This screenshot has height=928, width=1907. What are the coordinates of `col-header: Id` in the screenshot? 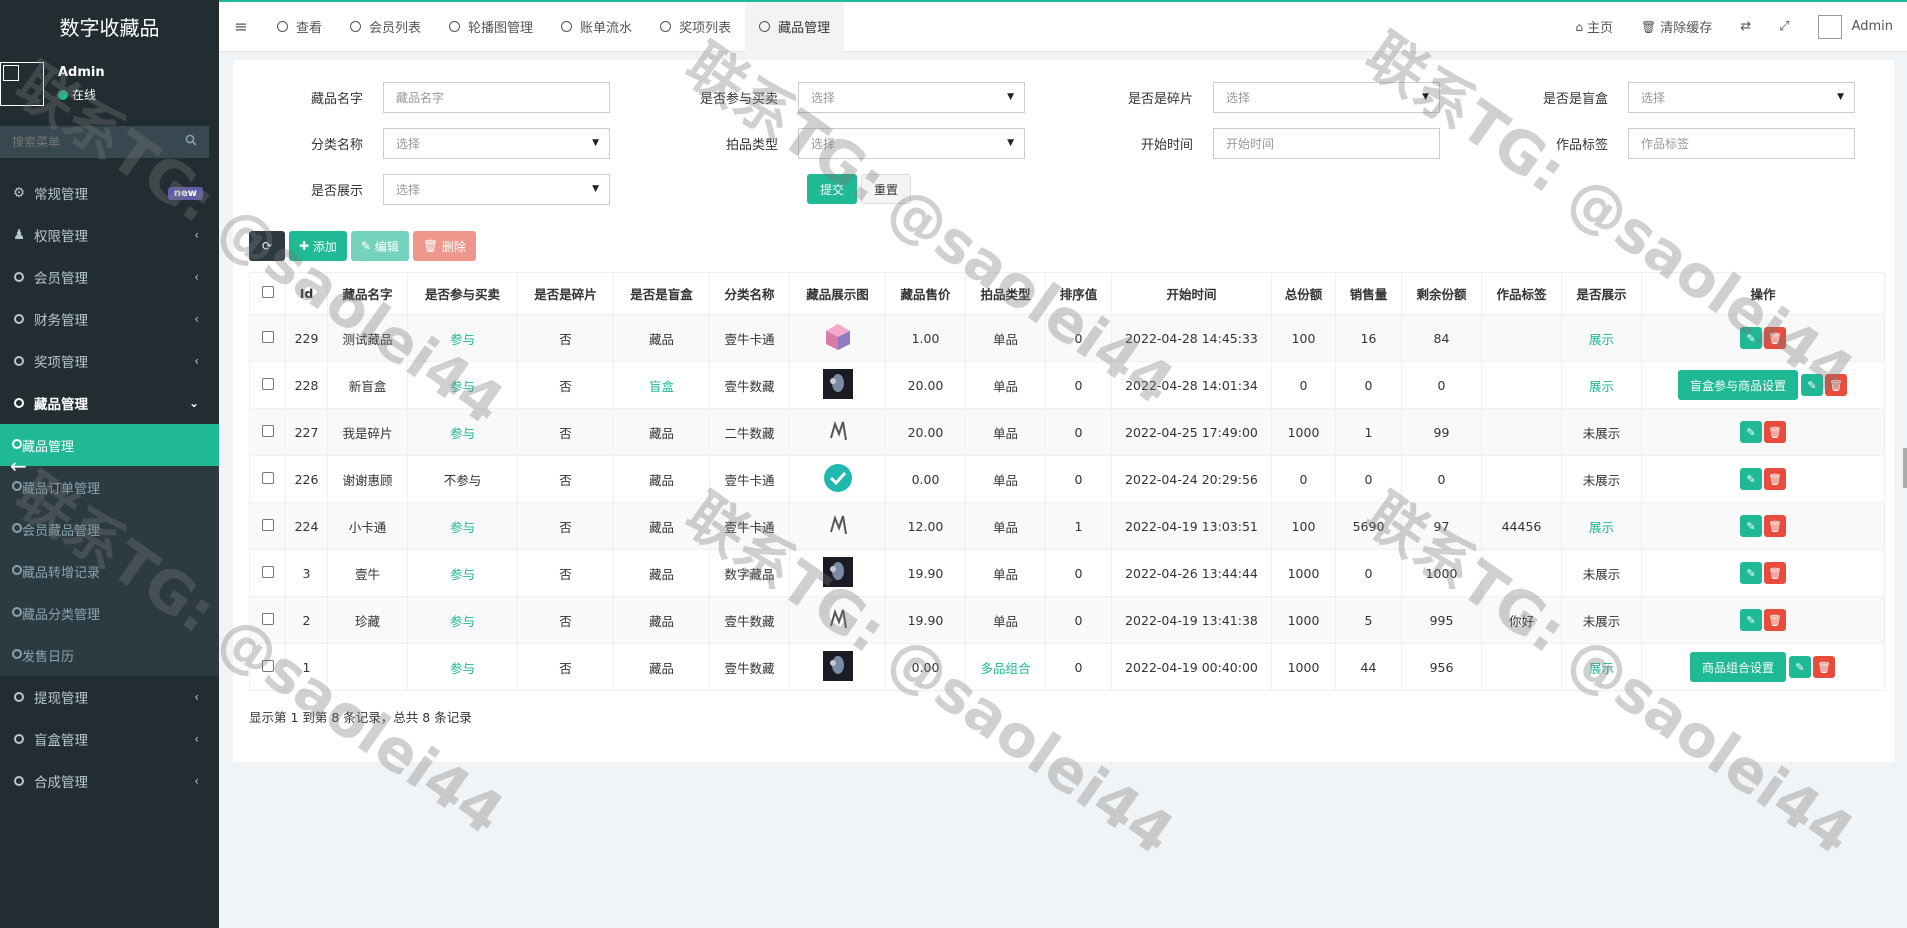 It's located at (306, 293).